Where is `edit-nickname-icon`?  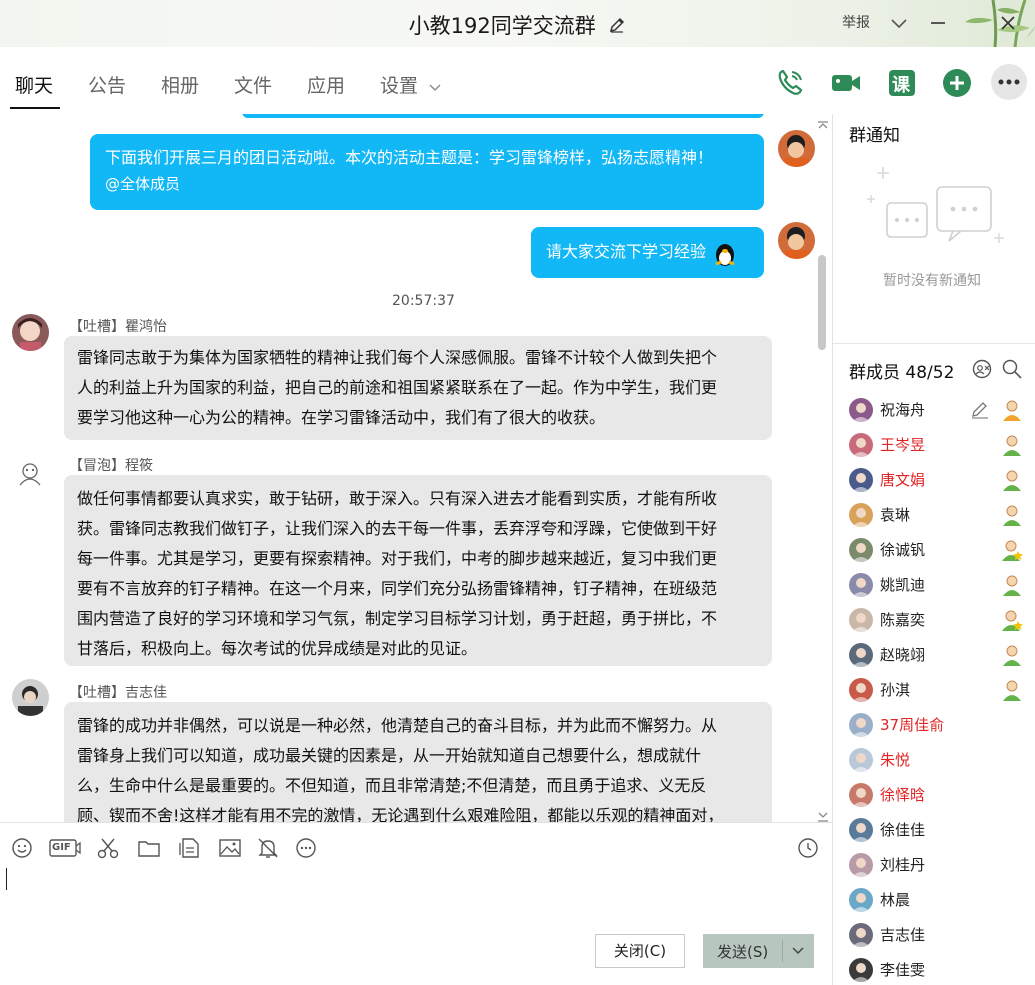
edit-nickname-icon is located at coordinates (980, 412).